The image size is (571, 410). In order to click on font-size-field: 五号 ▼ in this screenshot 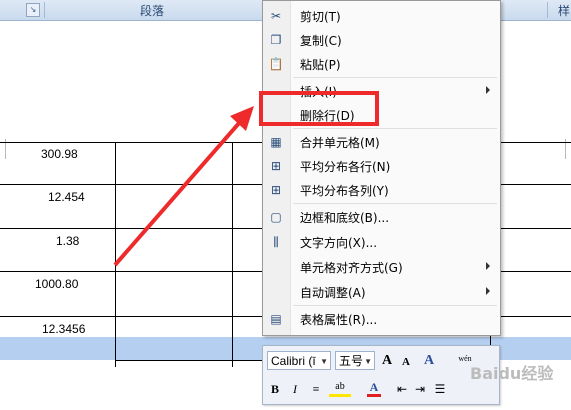, I will do `click(355, 360)`.